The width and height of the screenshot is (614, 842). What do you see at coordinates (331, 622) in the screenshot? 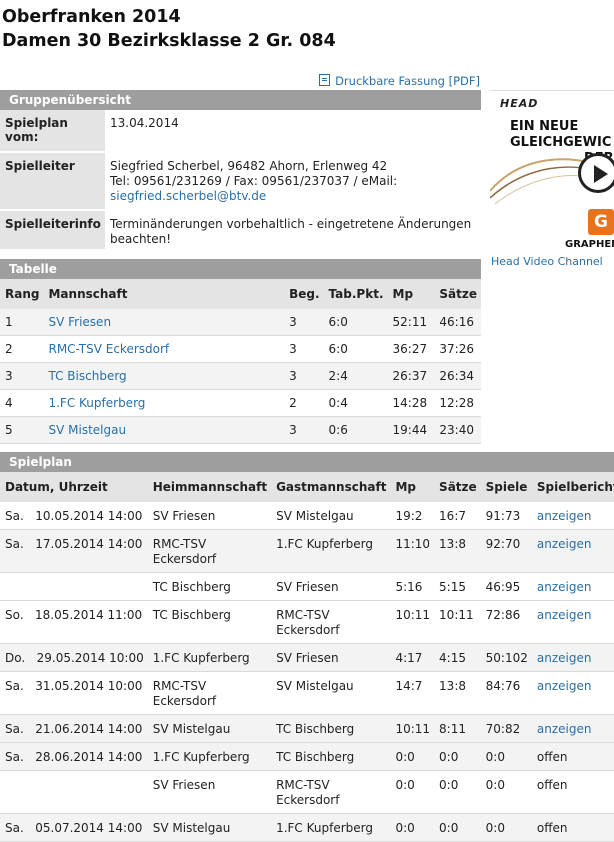
I see `cell-away: RMC-TSV Eckersdorf` at bounding box center [331, 622].